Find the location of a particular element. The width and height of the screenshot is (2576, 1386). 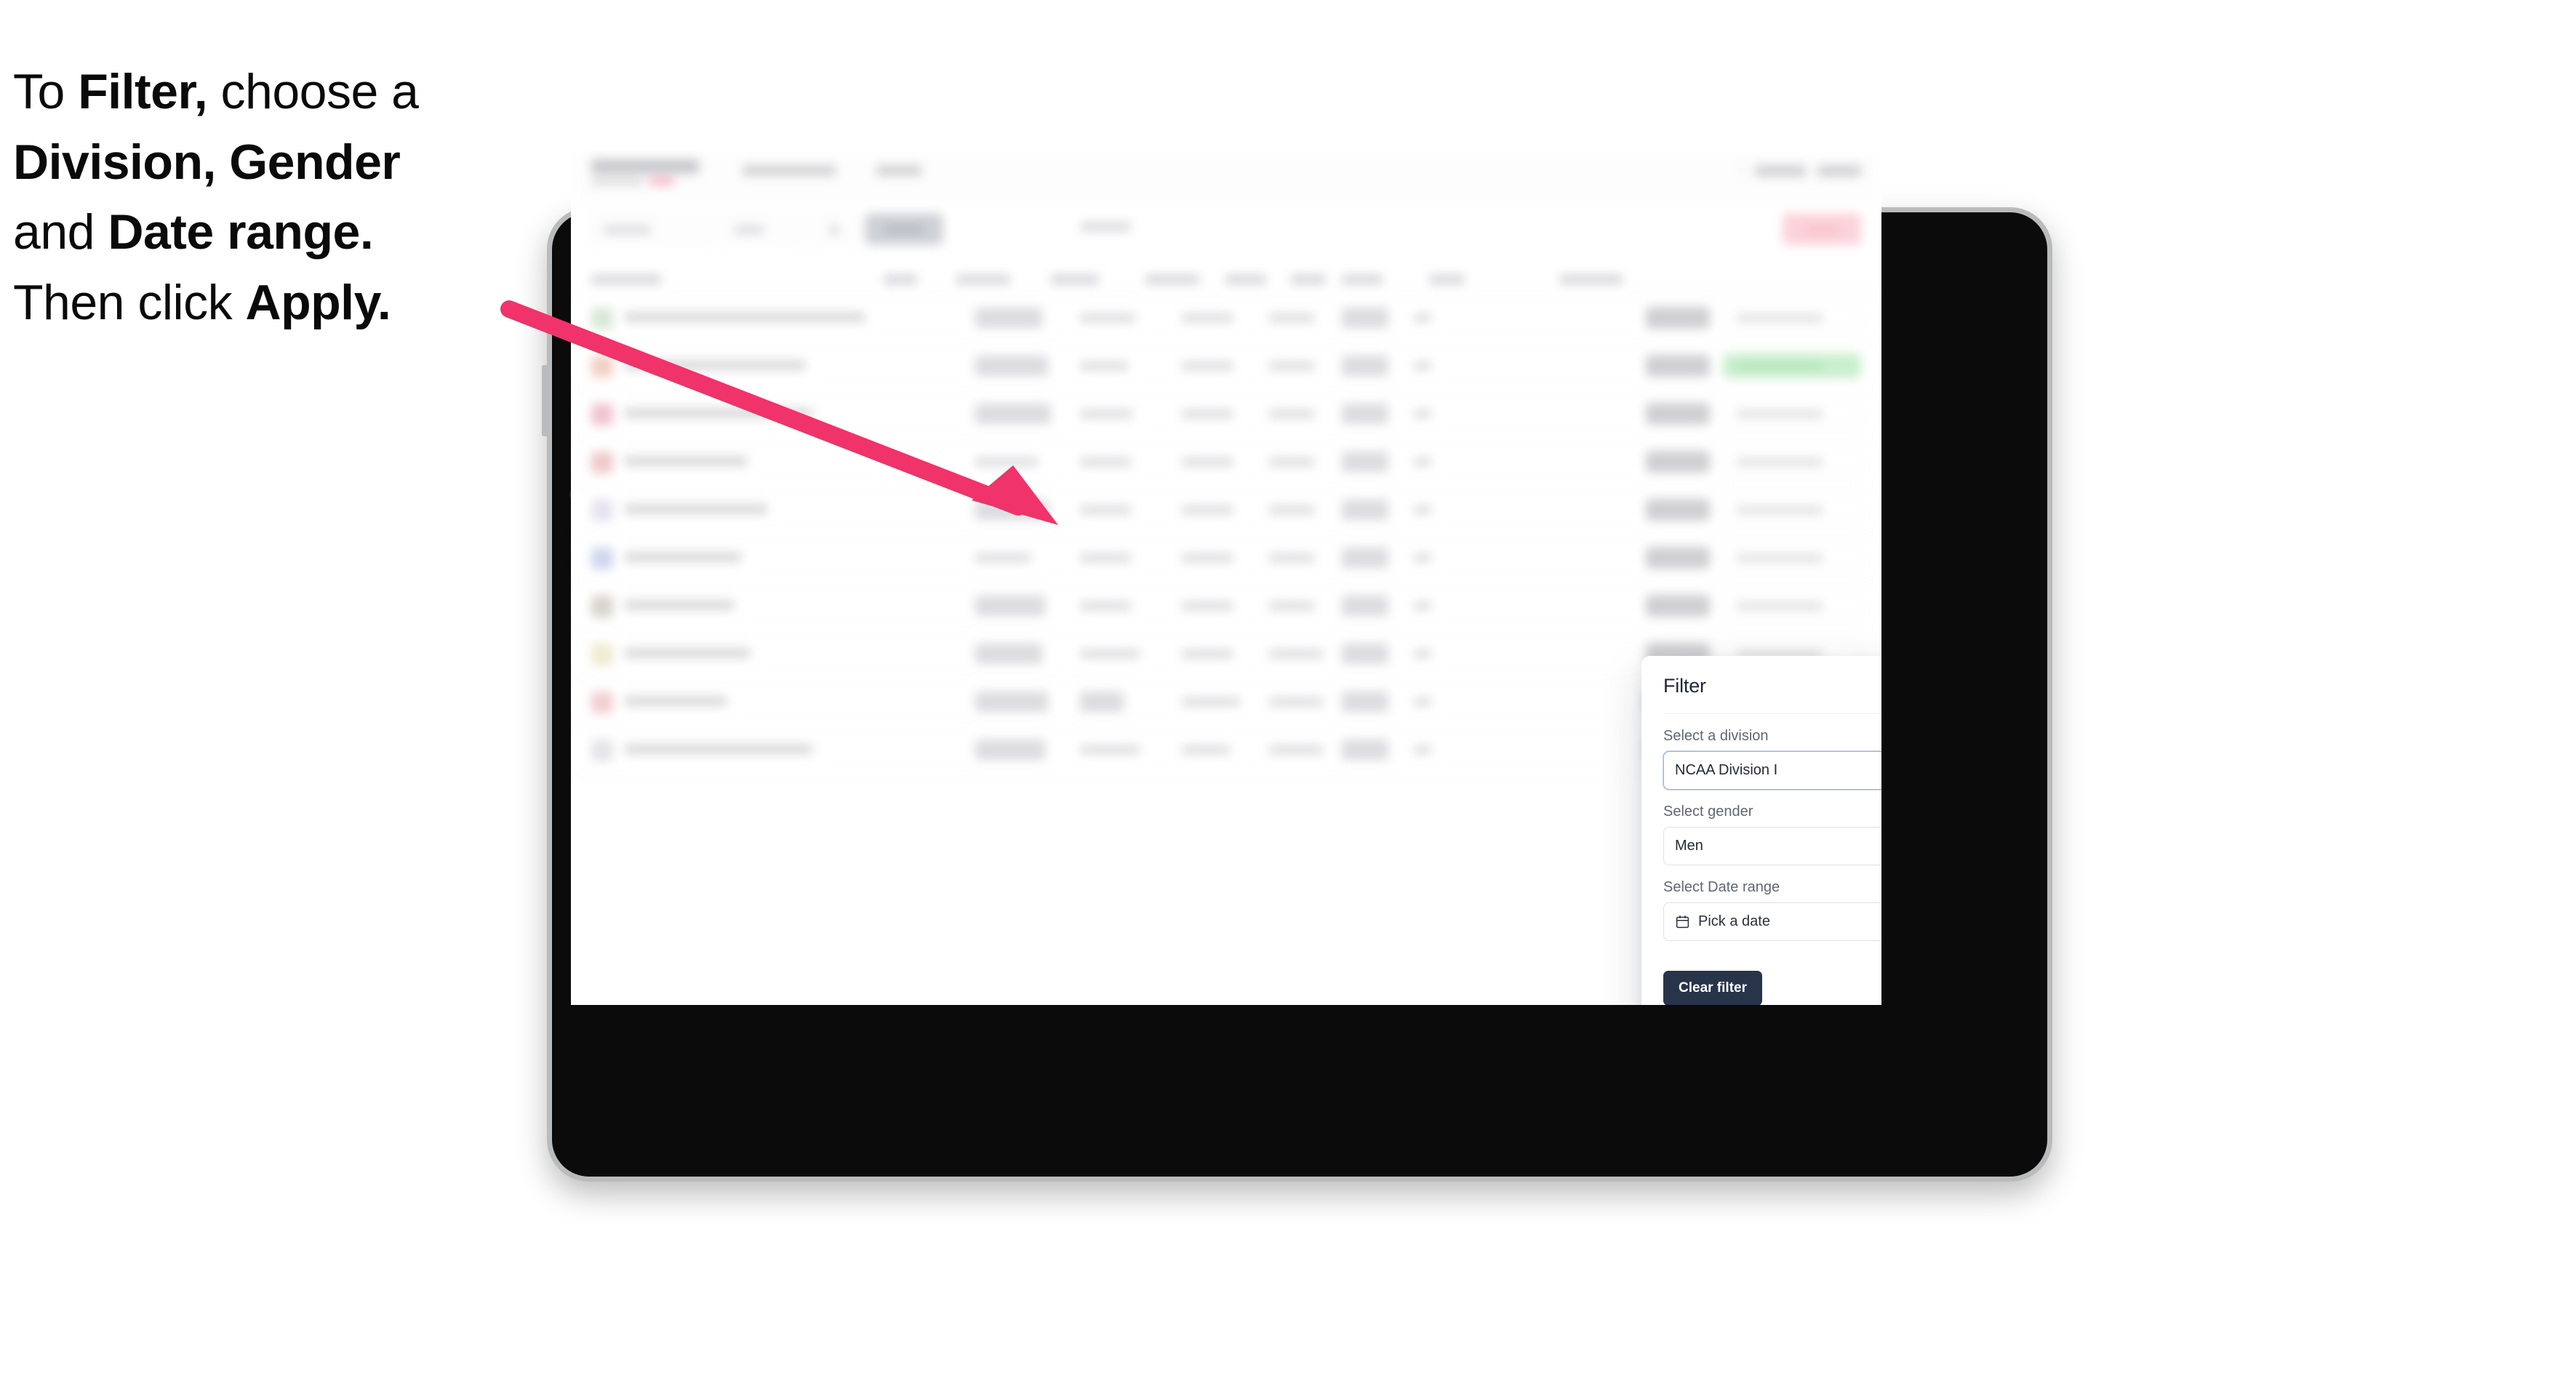

toolbar-label is located at coordinates (1105, 227).